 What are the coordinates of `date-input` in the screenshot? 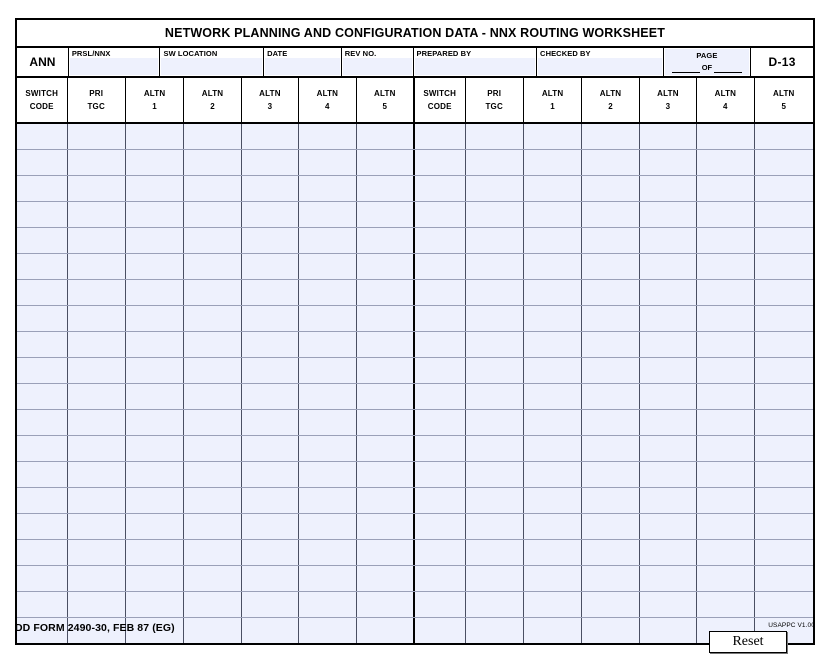 It's located at (302, 66).